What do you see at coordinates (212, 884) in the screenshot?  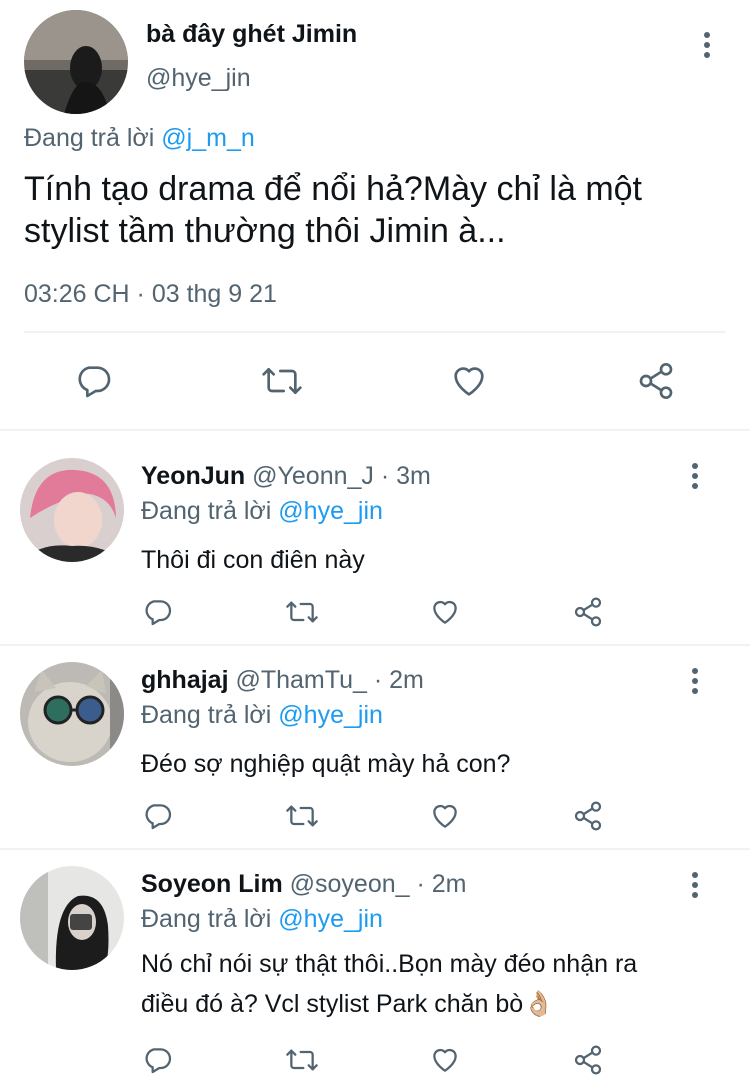 I see `display-name: Soyeon Lim` at bounding box center [212, 884].